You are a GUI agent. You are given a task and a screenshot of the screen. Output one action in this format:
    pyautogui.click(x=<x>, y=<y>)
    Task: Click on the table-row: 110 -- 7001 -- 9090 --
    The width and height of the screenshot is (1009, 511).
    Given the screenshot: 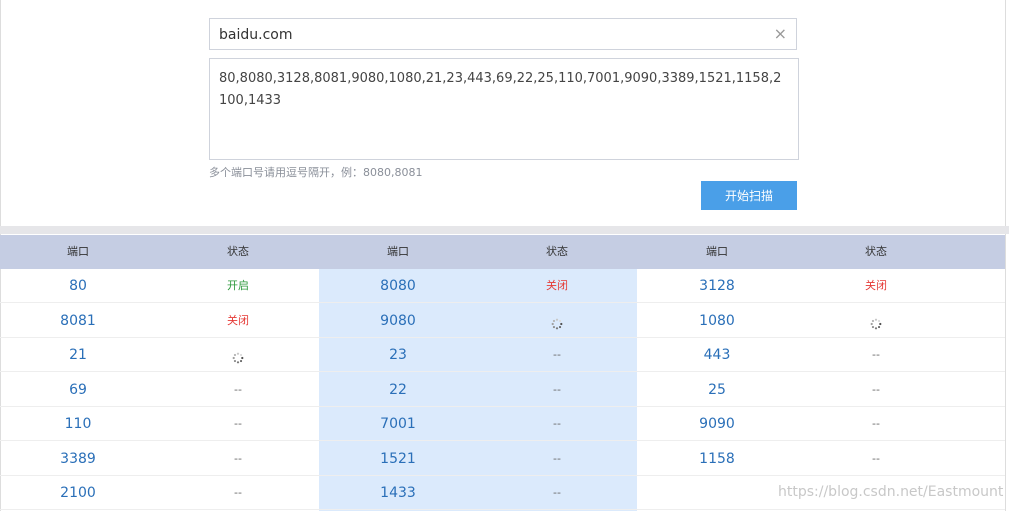 What is the action you would take?
    pyautogui.click(x=502, y=424)
    